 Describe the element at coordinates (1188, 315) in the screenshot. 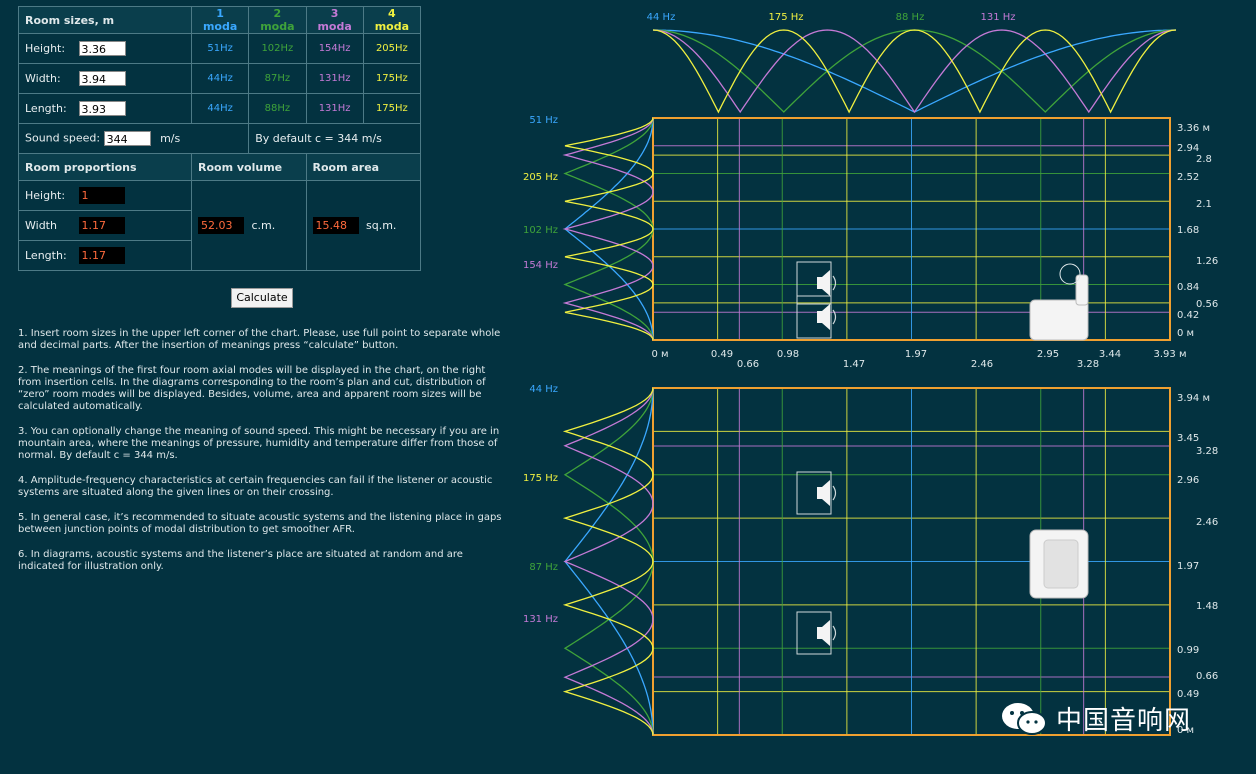

I see `top-right-tick: 0.42` at that location.